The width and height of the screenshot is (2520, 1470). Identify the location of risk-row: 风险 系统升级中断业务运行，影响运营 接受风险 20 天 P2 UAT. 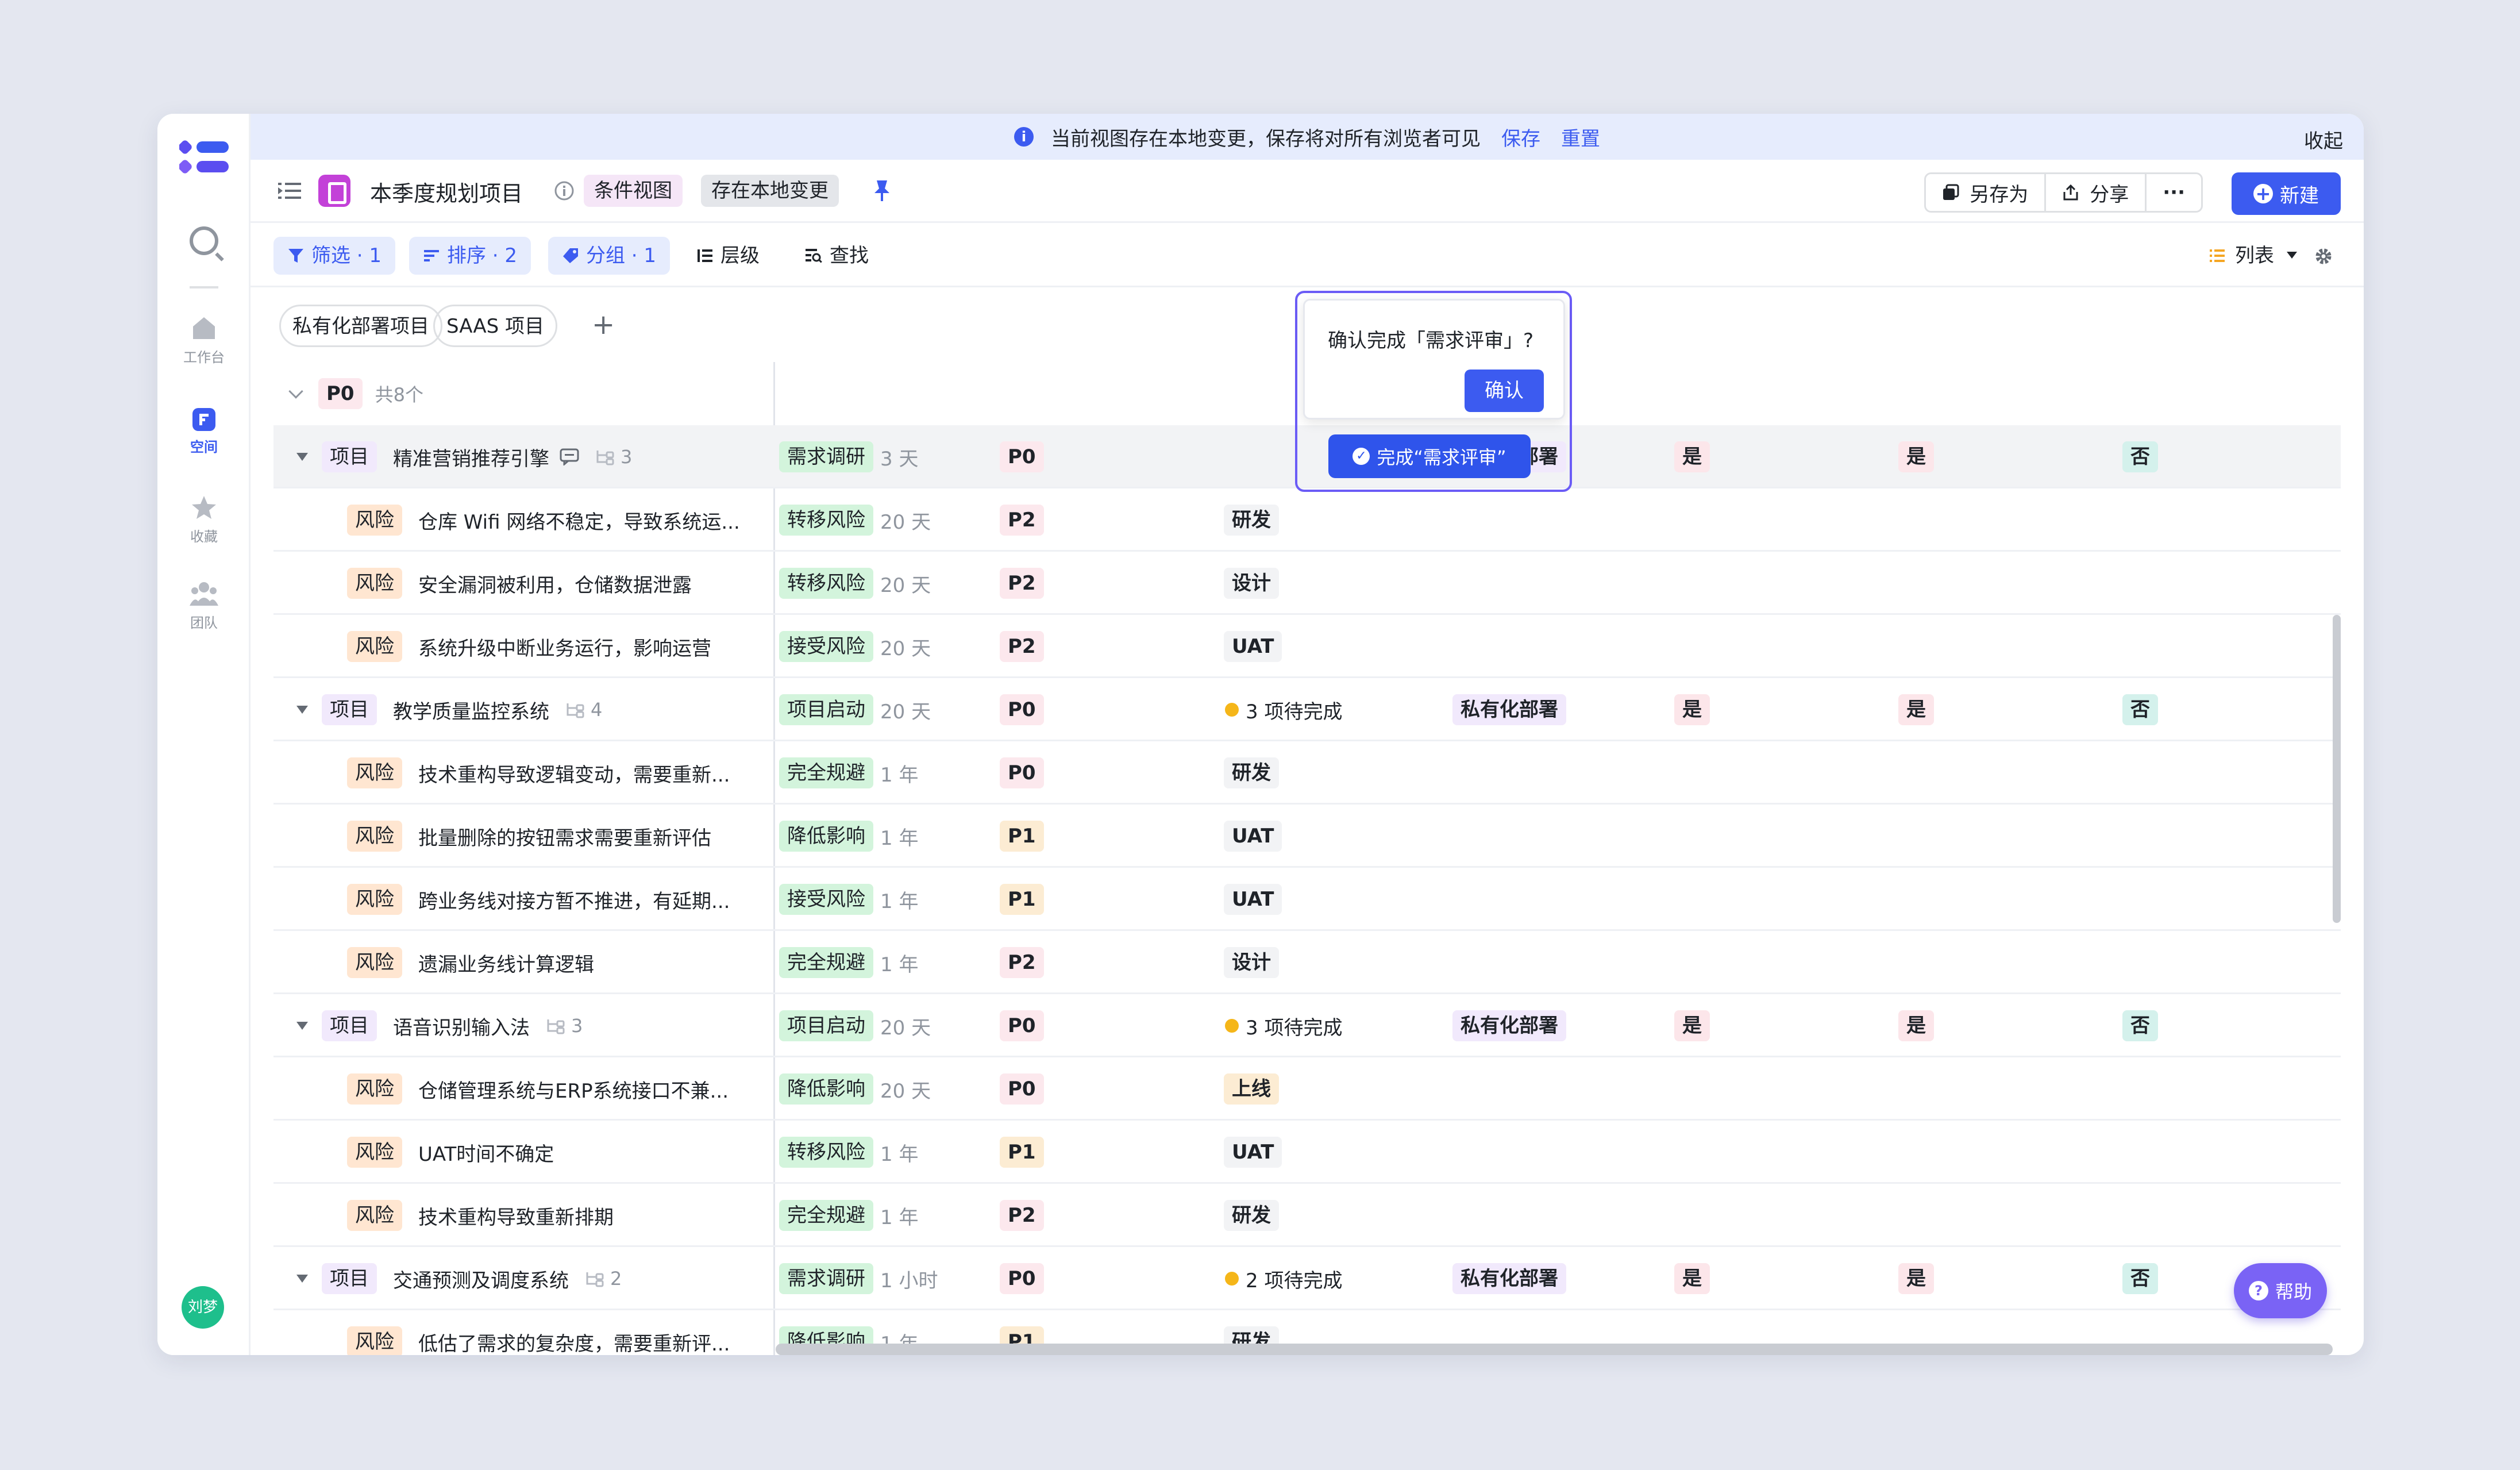
(1307, 646).